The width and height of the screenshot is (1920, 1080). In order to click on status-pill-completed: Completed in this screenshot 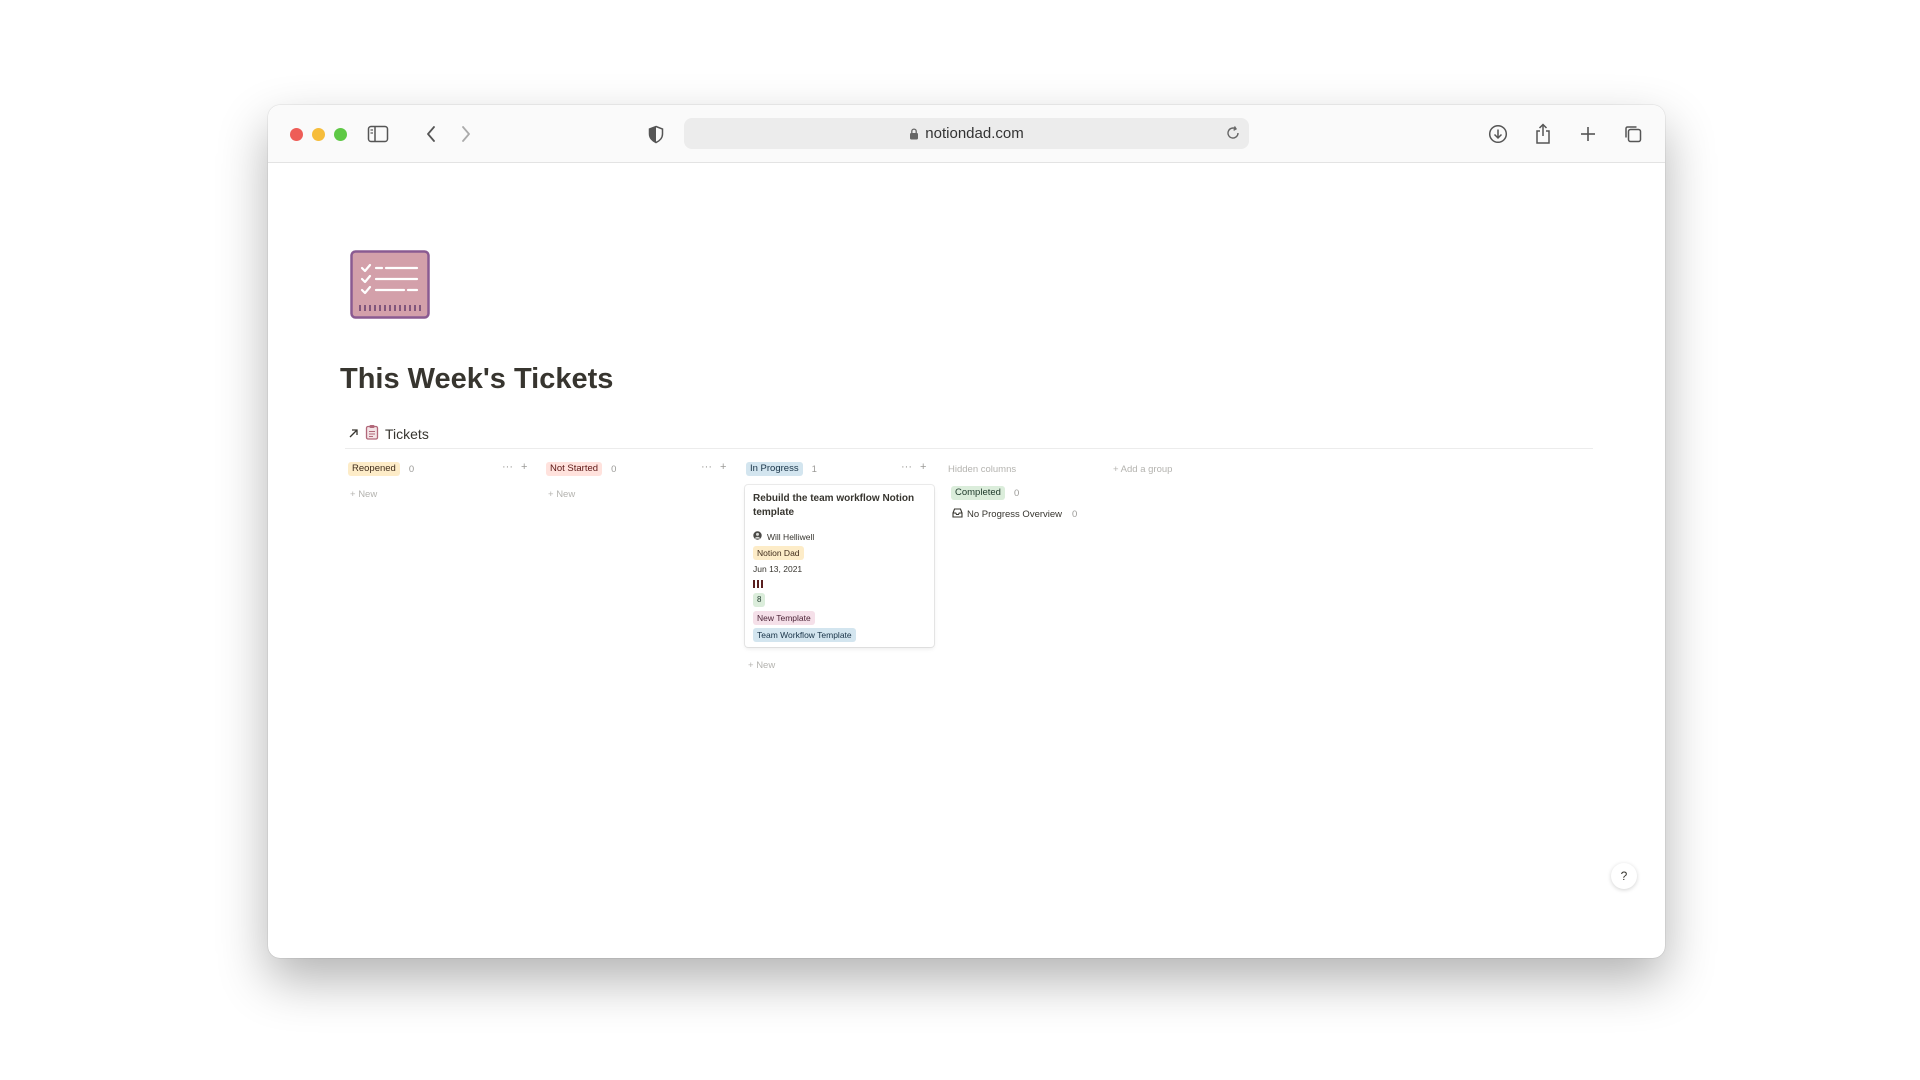, I will do `click(978, 493)`.